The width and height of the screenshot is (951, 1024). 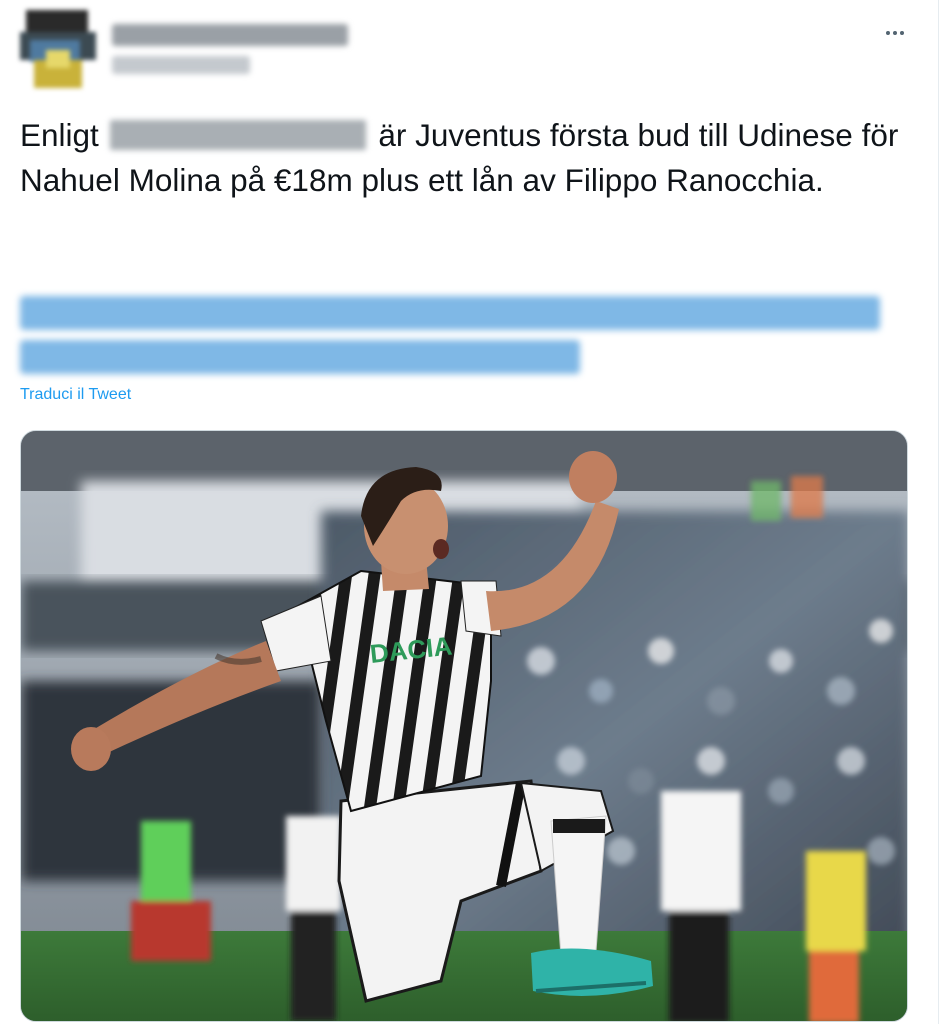 What do you see at coordinates (895, 33) in the screenshot?
I see `more-horizontal-icon` at bounding box center [895, 33].